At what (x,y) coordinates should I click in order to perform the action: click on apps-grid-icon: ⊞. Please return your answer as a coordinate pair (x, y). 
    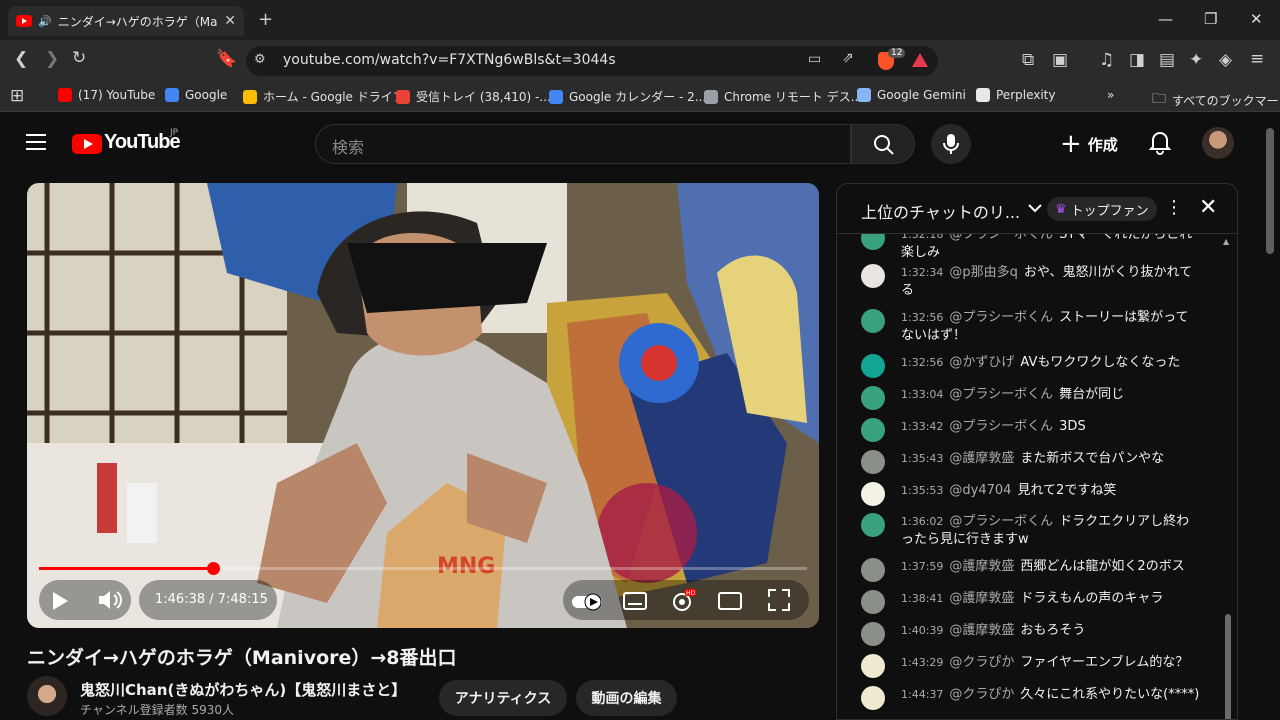
    Looking at the image, I should click on (17, 96).